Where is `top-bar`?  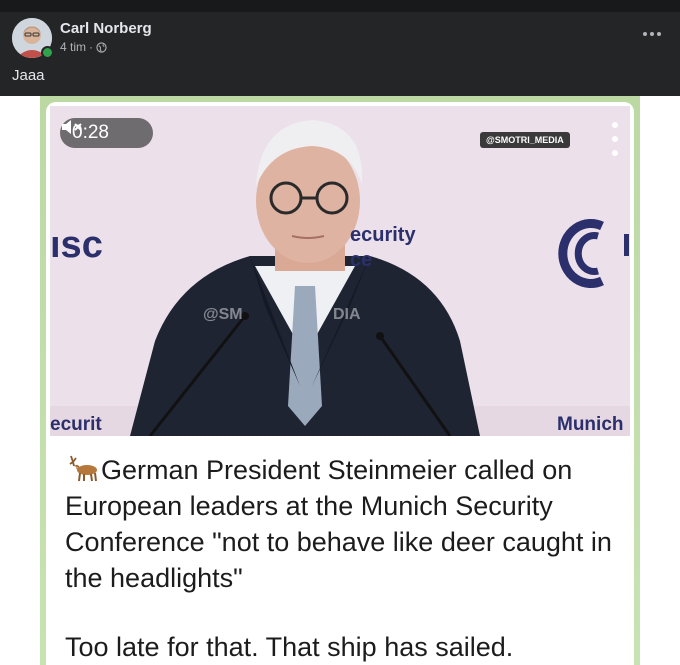
top-bar is located at coordinates (340, 6).